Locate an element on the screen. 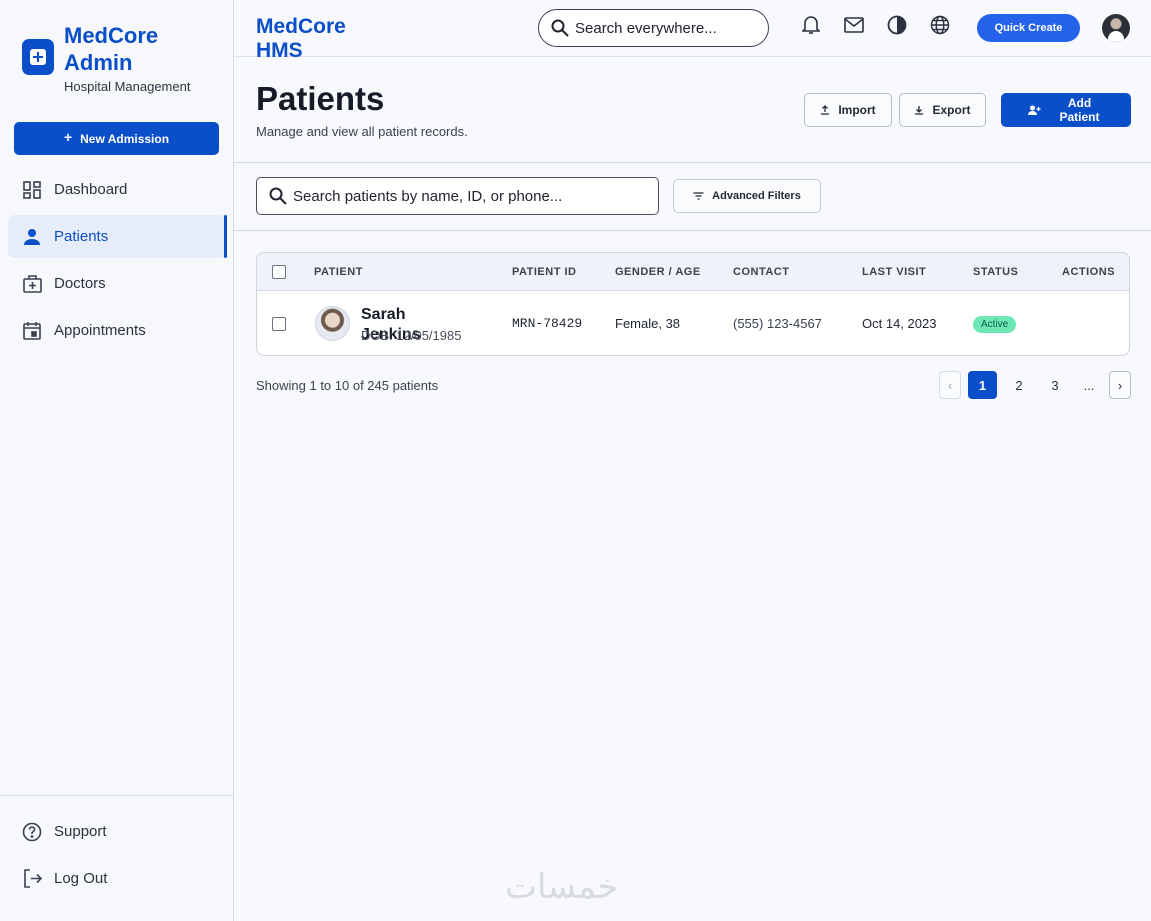 This screenshot has height=921, width=1151. hospital-logo-icon is located at coordinates (38, 57).